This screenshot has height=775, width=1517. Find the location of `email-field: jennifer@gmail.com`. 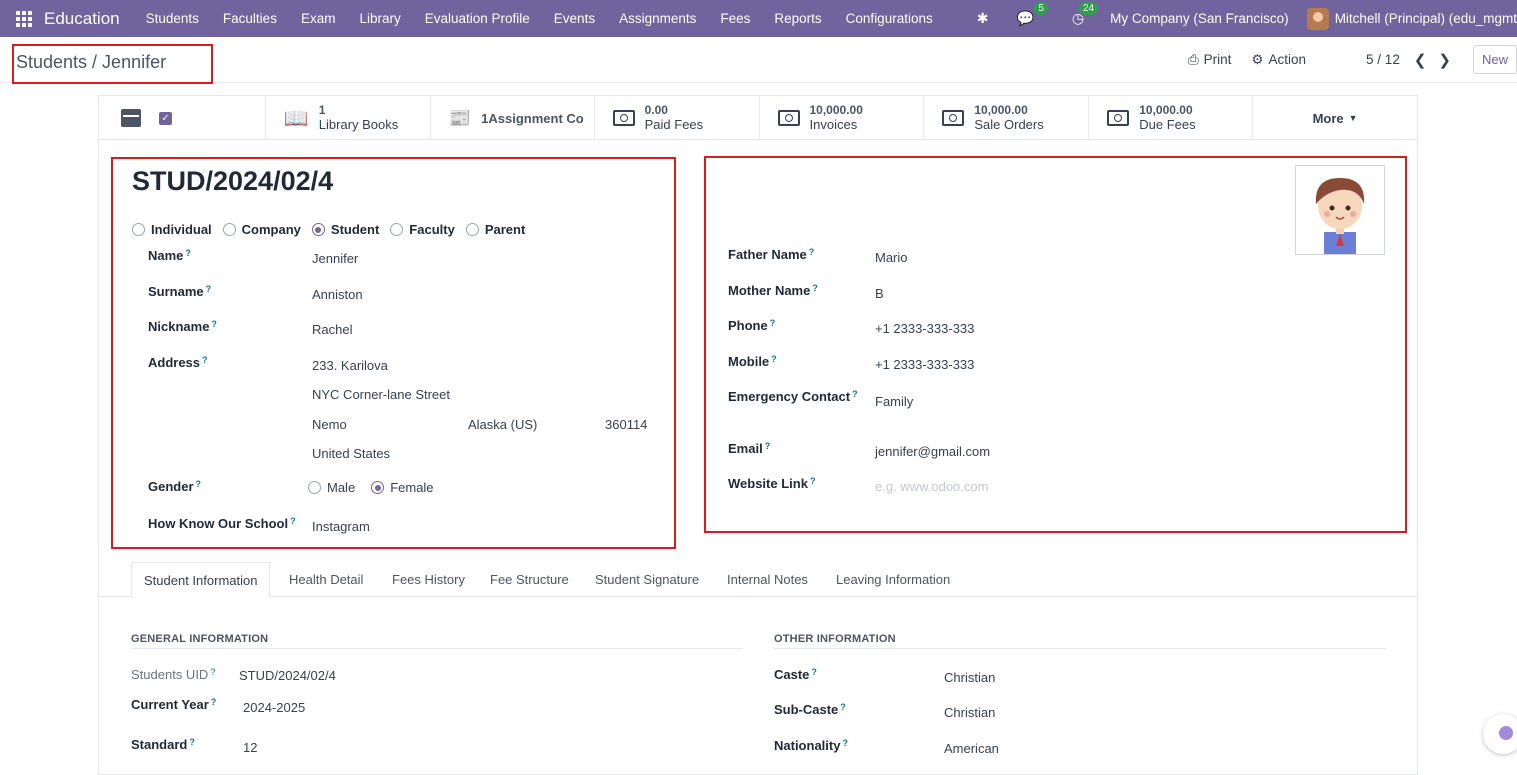

email-field: jennifer@gmail.com is located at coordinates (932, 451).